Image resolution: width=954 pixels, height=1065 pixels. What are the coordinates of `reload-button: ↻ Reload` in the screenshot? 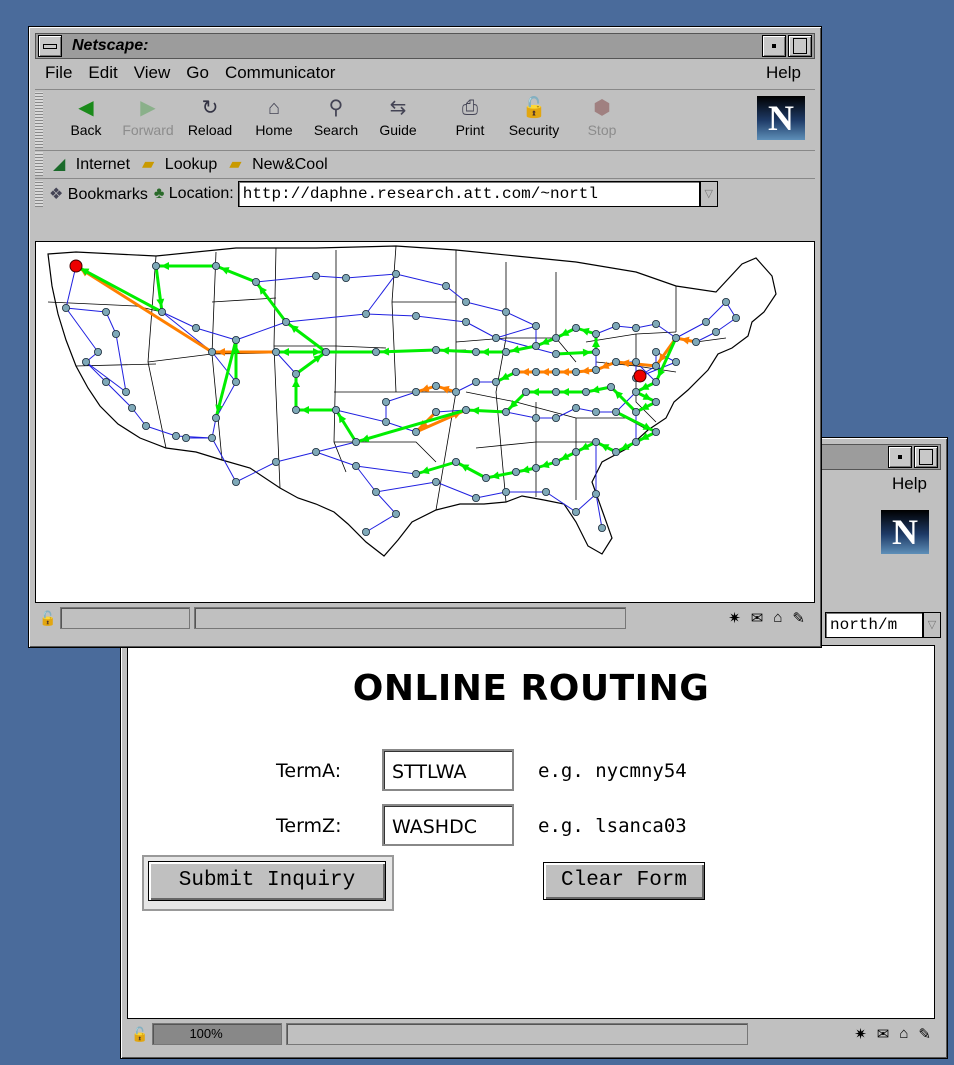 It's located at (210, 116).